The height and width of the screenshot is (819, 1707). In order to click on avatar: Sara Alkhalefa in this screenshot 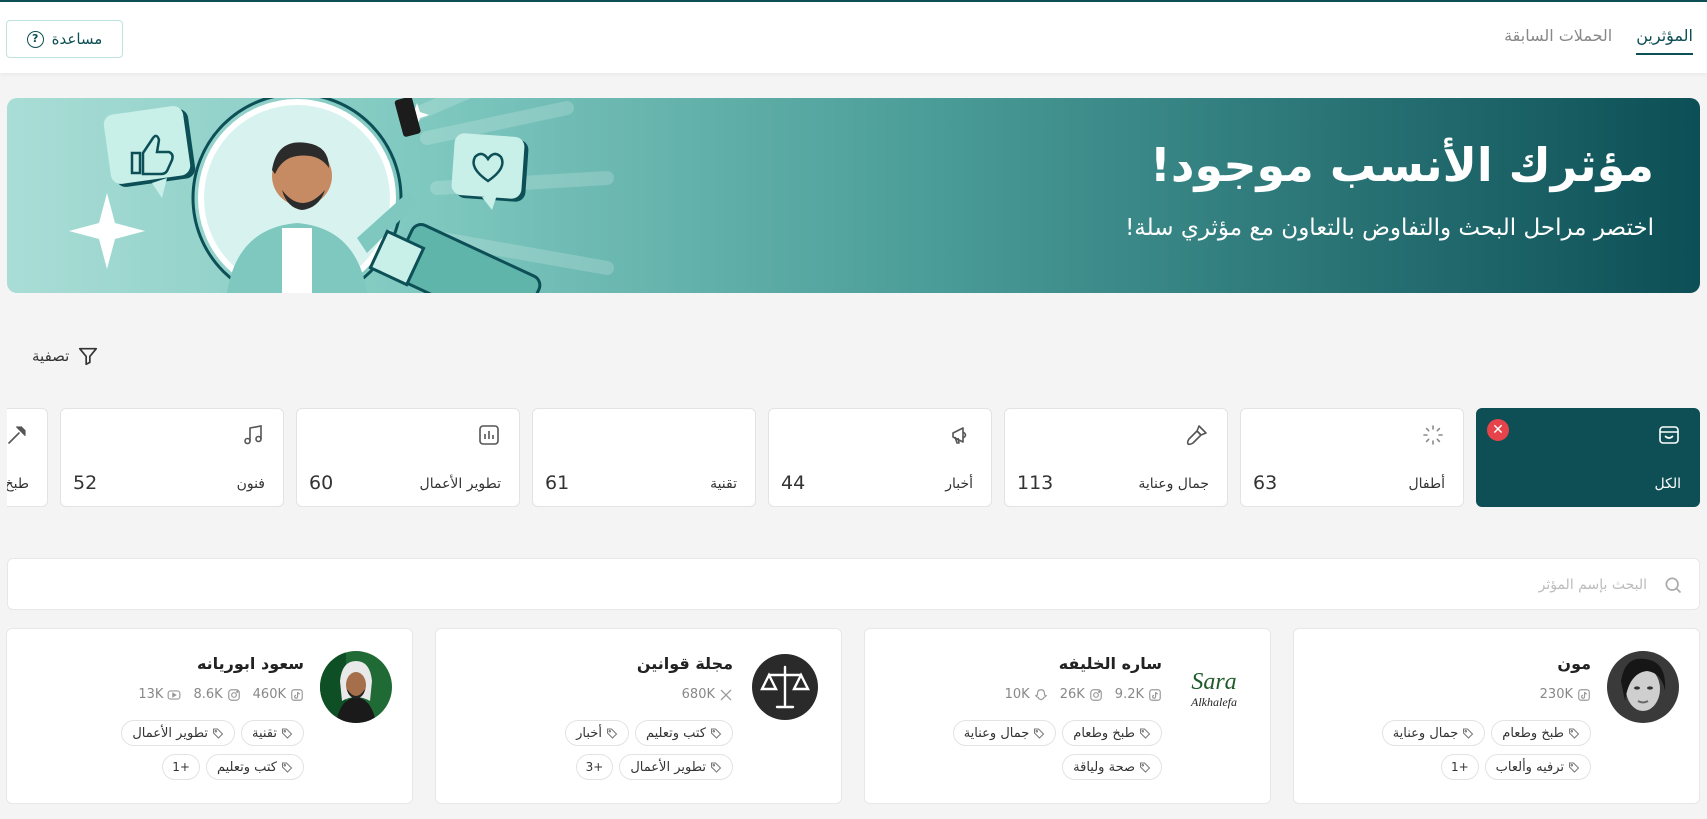, I will do `click(1214, 687)`.